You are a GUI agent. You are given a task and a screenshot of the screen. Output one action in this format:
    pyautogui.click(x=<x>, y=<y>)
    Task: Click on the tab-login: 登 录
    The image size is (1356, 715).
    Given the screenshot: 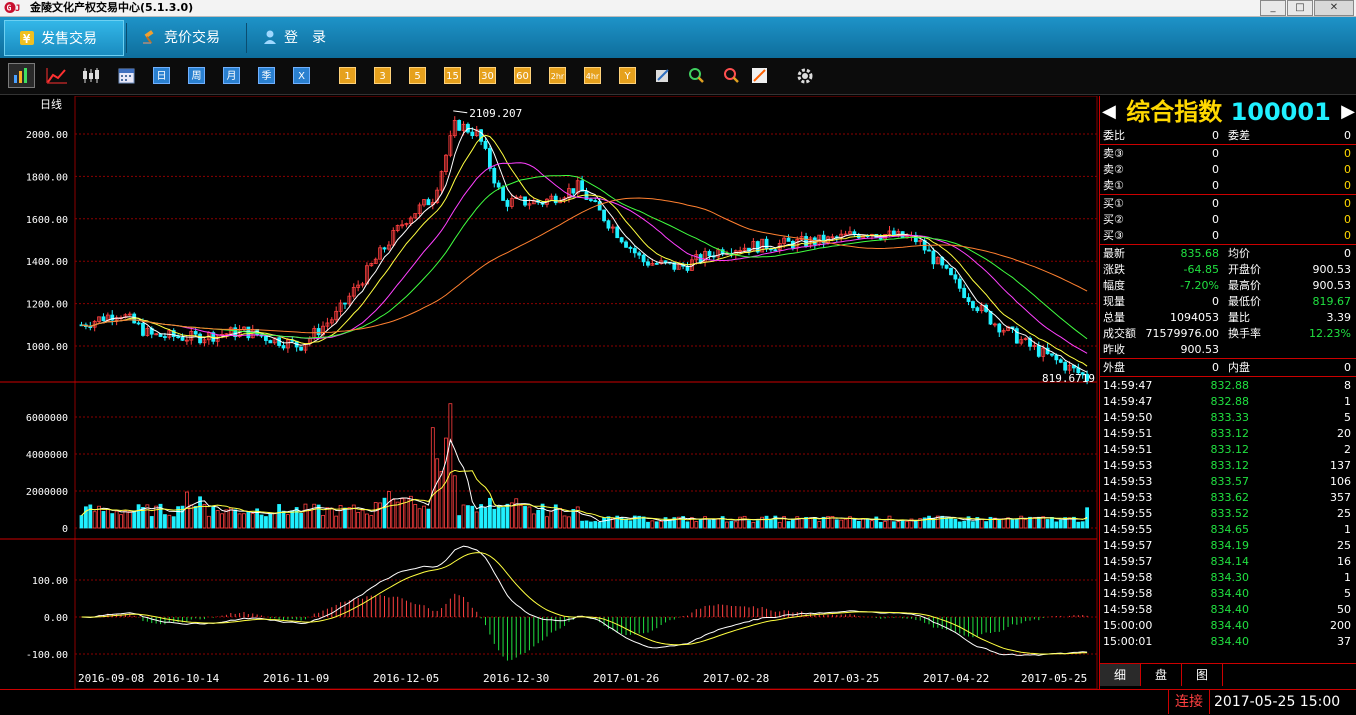 What is the action you would take?
    pyautogui.click(x=298, y=38)
    